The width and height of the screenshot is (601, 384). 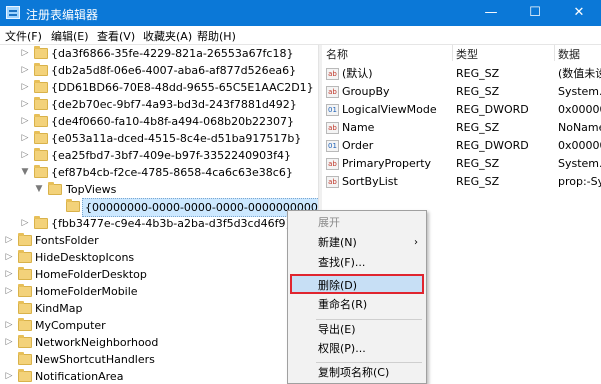 What do you see at coordinates (461, 146) in the screenshot?
I see `value-row: 01 Order REG_DWORD 0x00000` at bounding box center [461, 146].